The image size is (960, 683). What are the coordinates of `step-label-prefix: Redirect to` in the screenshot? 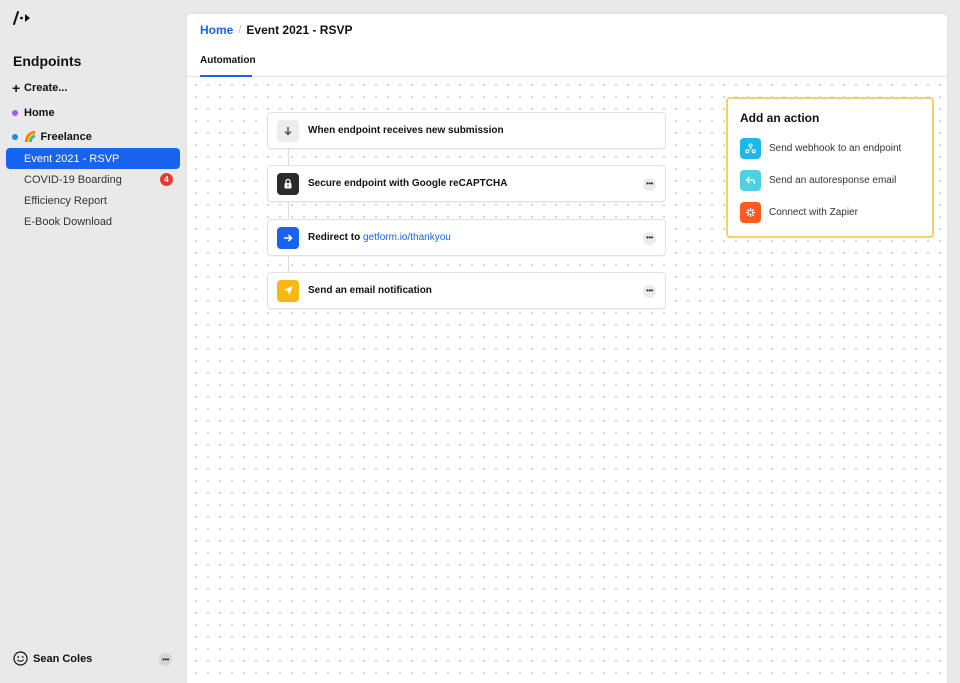 It's located at (336, 237).